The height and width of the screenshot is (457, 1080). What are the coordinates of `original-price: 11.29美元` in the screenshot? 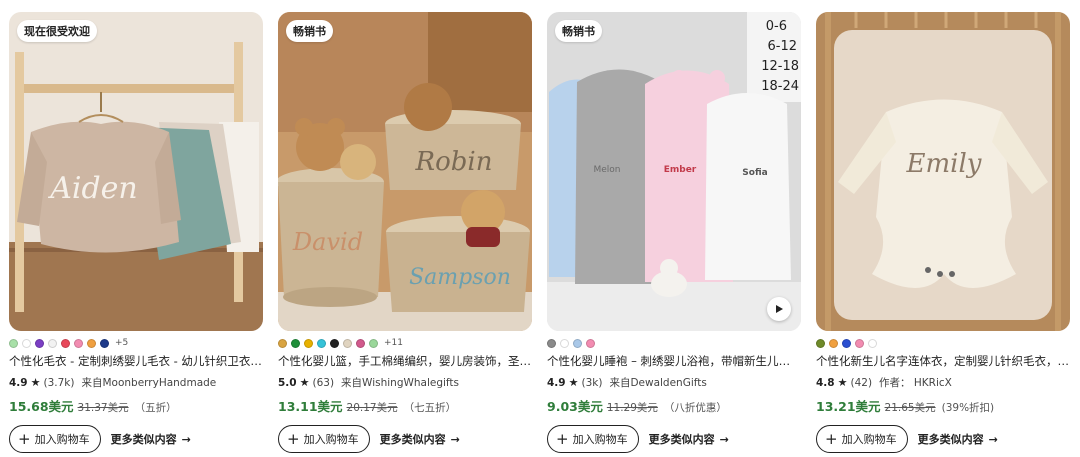 It's located at (632, 408).